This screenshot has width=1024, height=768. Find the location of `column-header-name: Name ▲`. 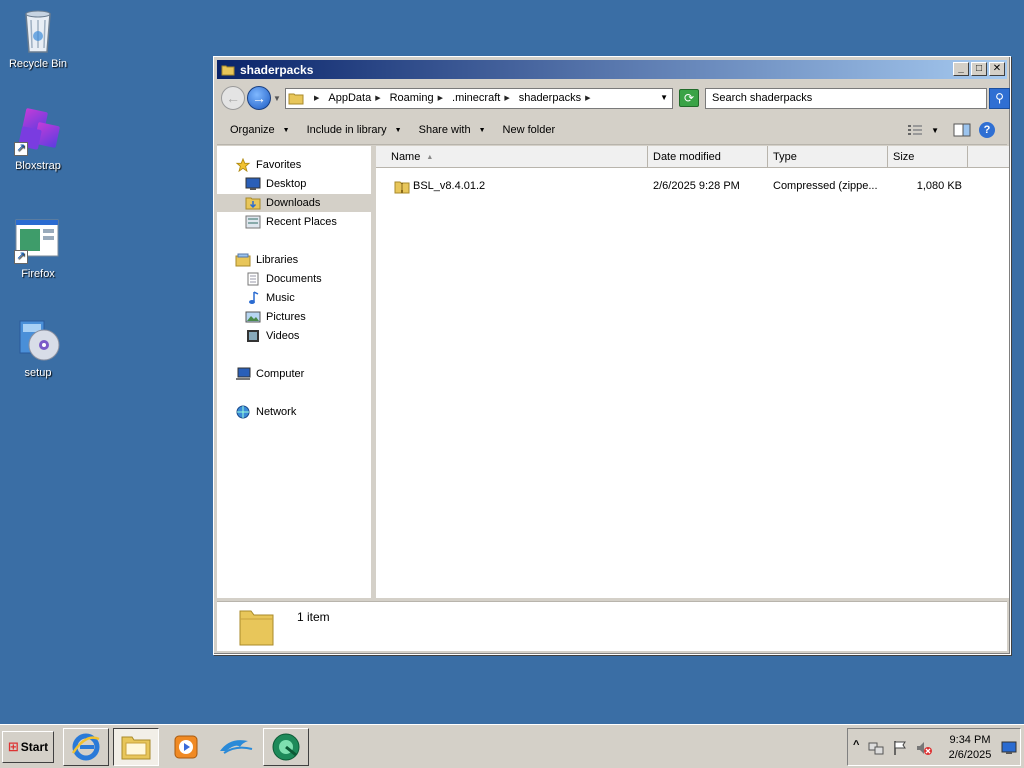

column-header-name: Name ▲ is located at coordinates (512, 157).